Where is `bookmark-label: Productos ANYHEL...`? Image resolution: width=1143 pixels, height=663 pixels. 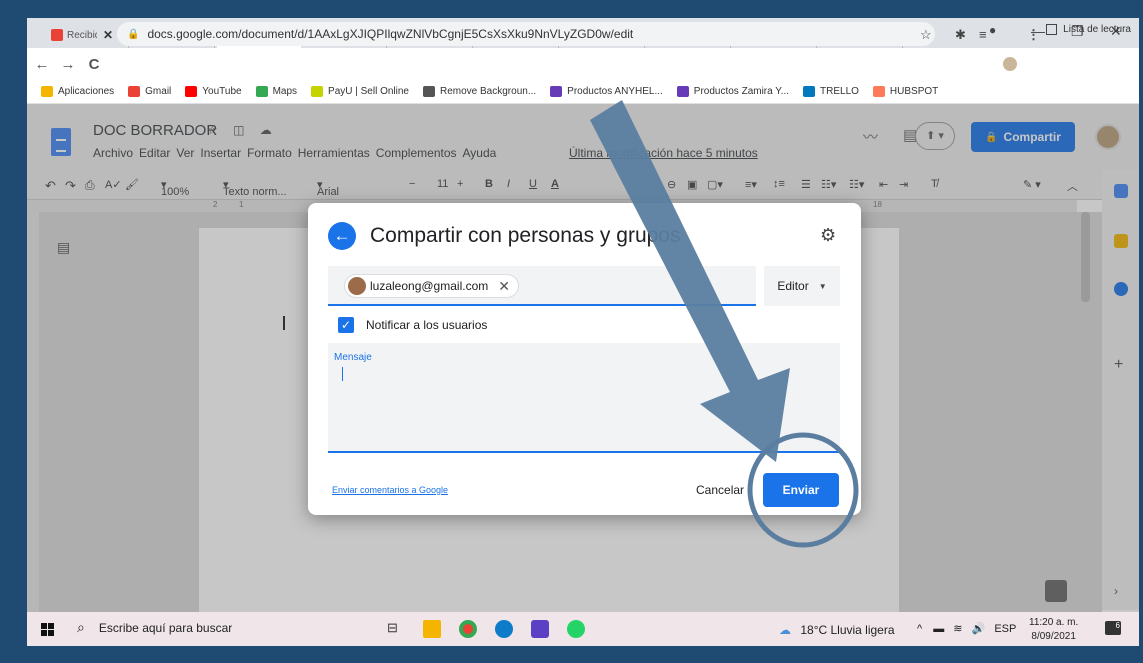 bookmark-label: Productos ANYHEL... is located at coordinates (615, 91).